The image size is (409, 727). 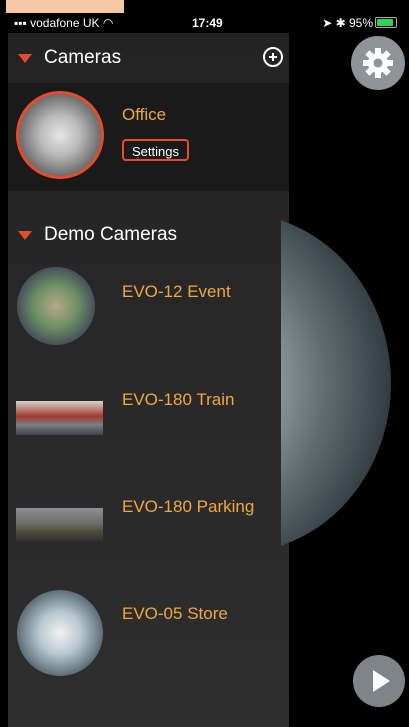 I want to click on evo-05-store-thumbnail, so click(x=60, y=633).